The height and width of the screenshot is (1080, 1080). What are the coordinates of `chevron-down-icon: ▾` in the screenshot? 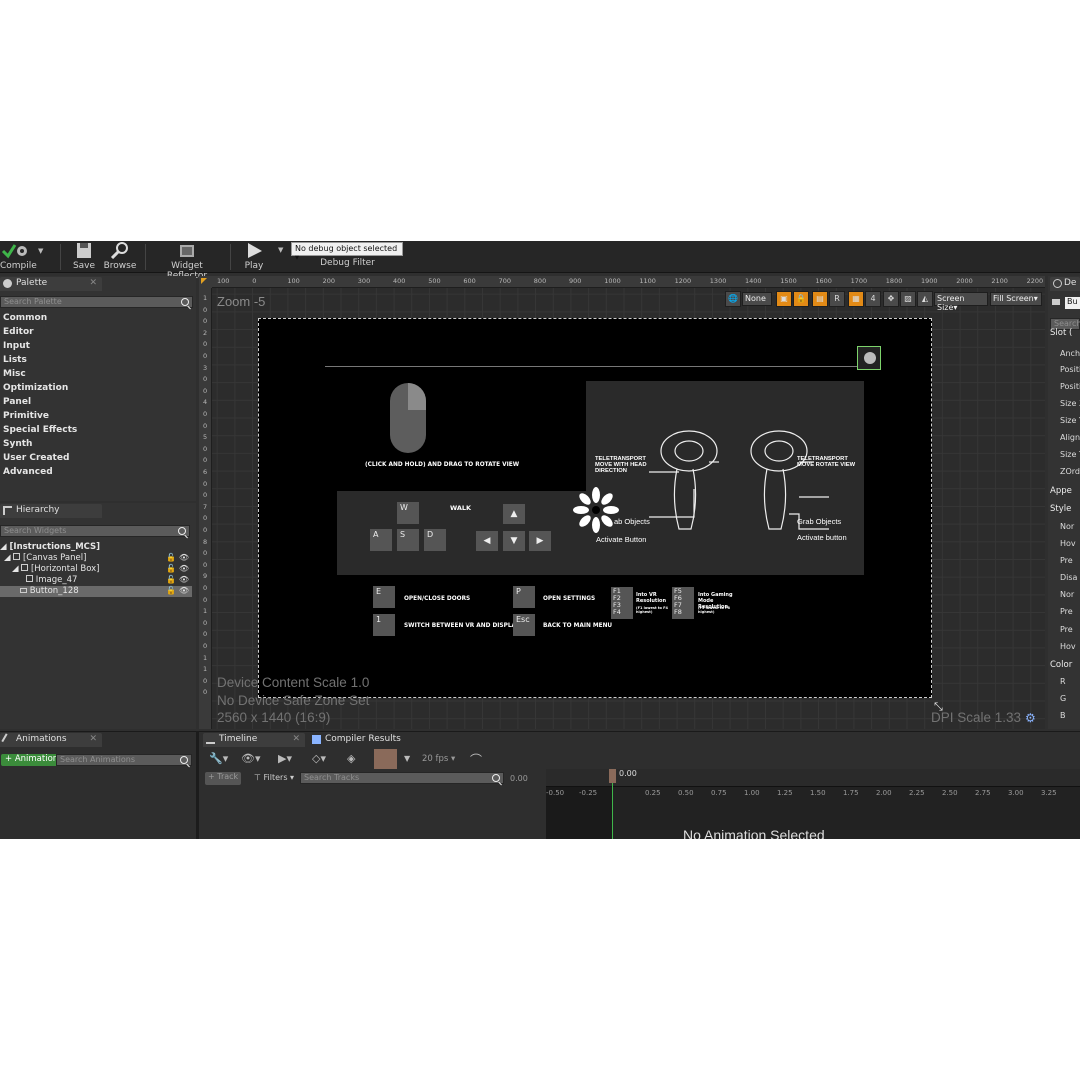 It's located at (297, 257).